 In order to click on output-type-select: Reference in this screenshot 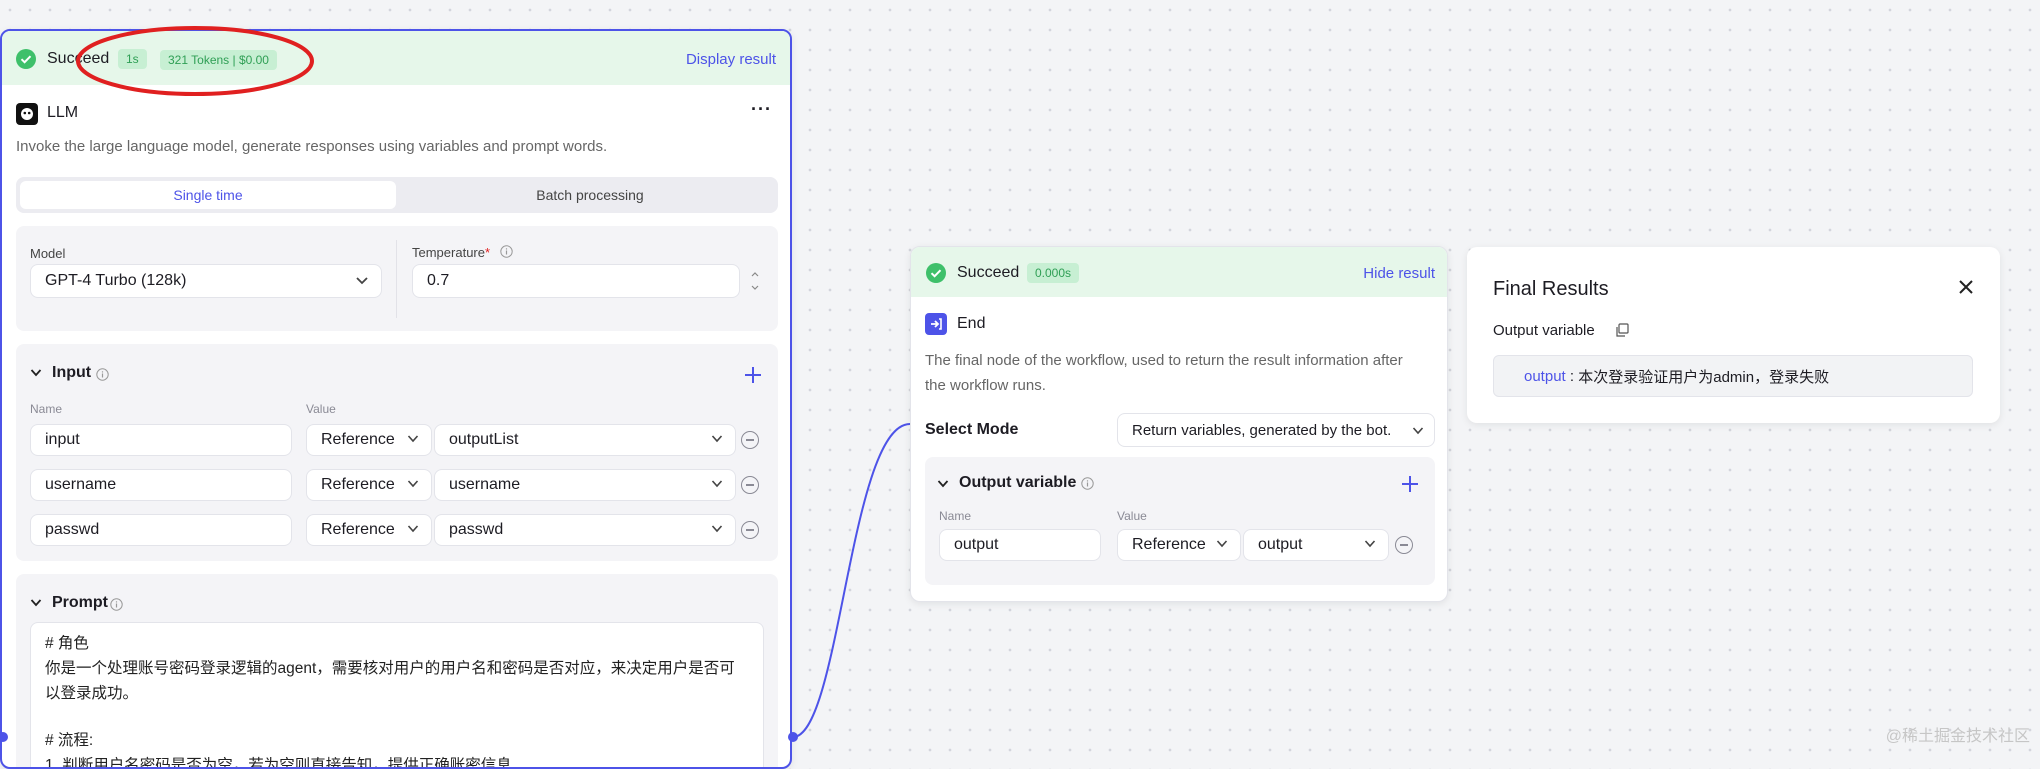, I will do `click(1179, 545)`.